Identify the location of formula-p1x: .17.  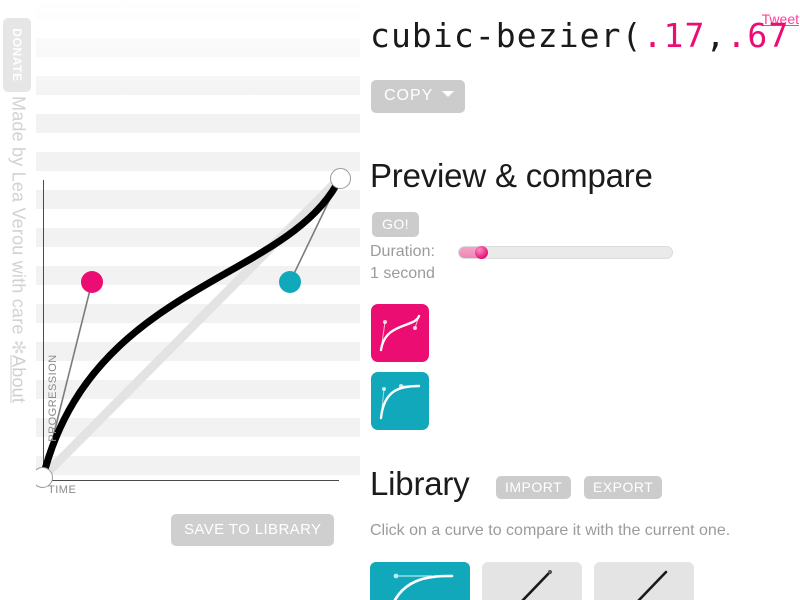
(674, 35).